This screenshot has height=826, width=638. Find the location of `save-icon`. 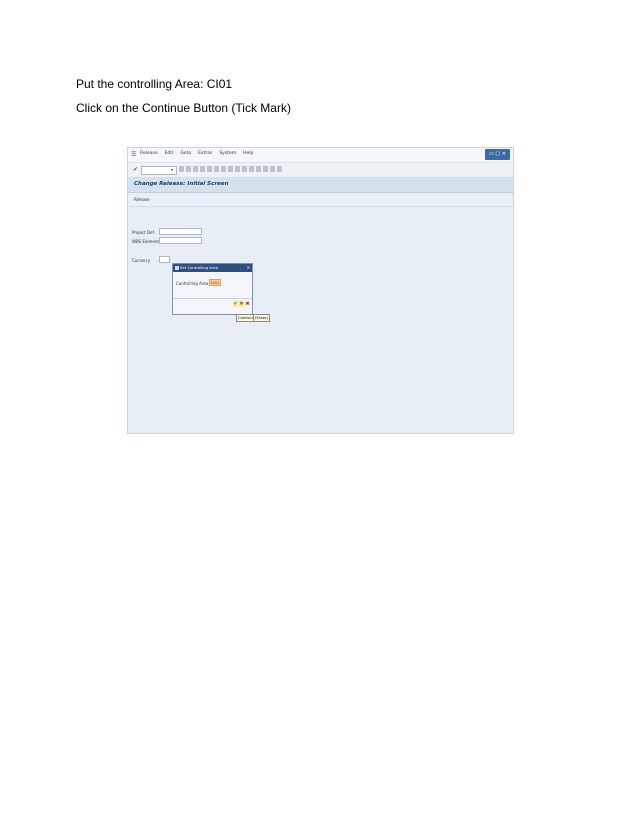

save-icon is located at coordinates (181, 169).